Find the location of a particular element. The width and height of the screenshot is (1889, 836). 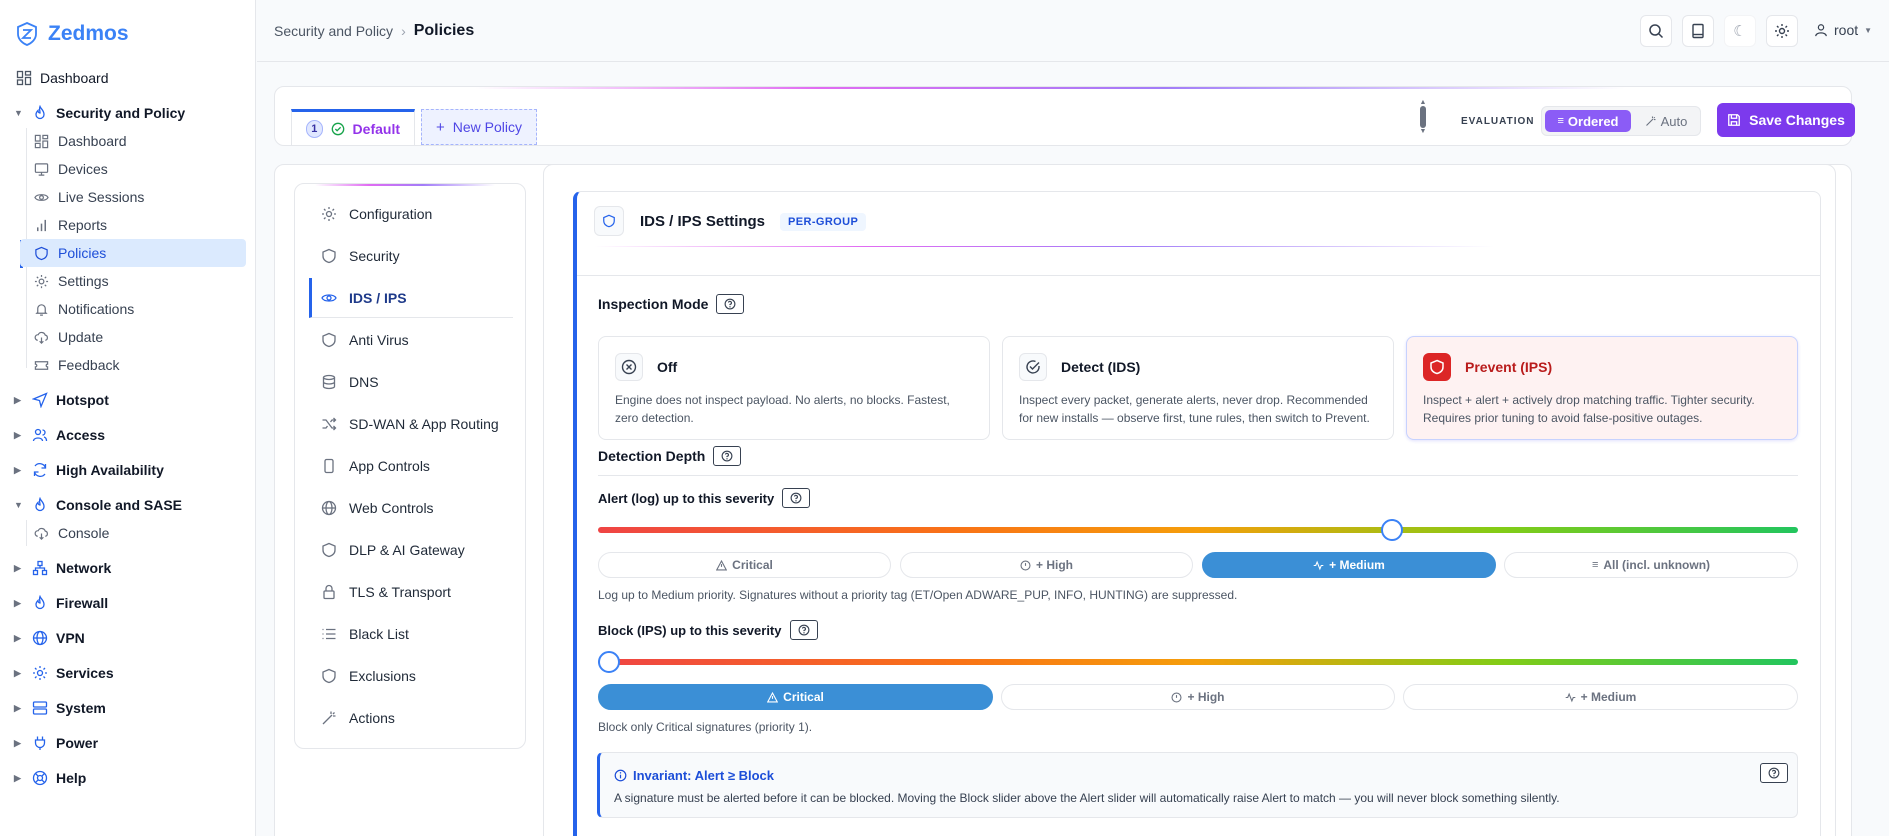

database-icon is located at coordinates (329, 382).